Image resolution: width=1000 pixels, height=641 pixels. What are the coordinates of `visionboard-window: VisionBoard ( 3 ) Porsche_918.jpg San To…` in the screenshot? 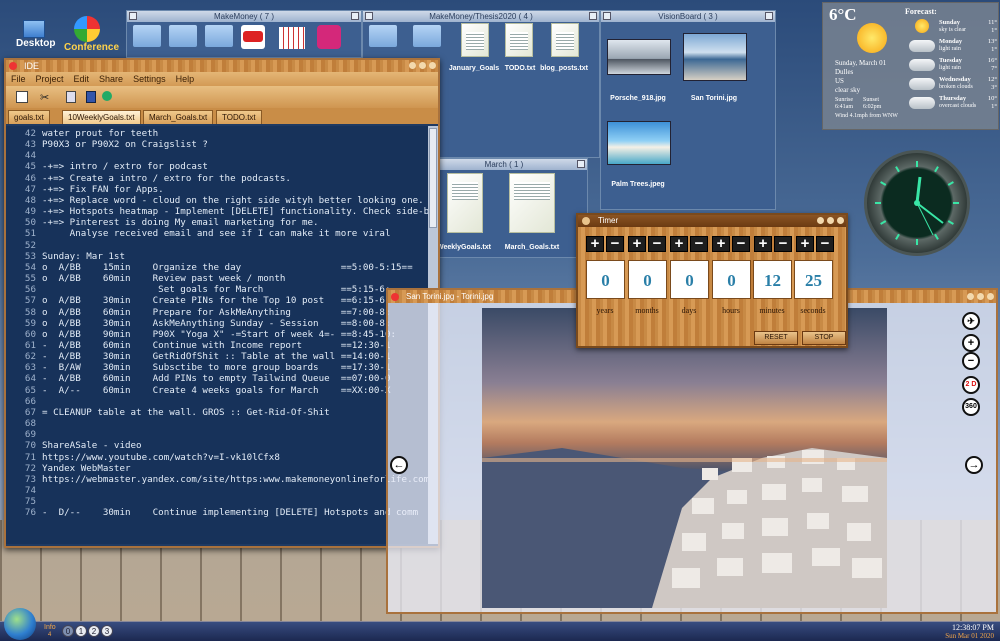 It's located at (688, 110).